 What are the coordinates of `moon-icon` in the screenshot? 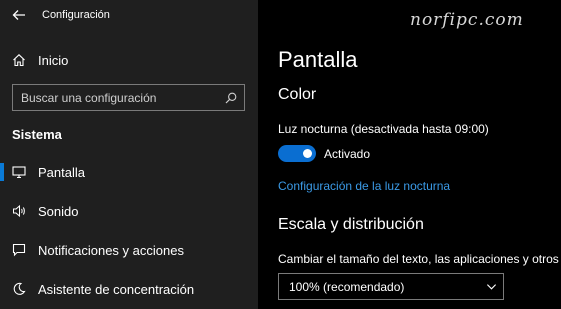 It's located at (19, 289).